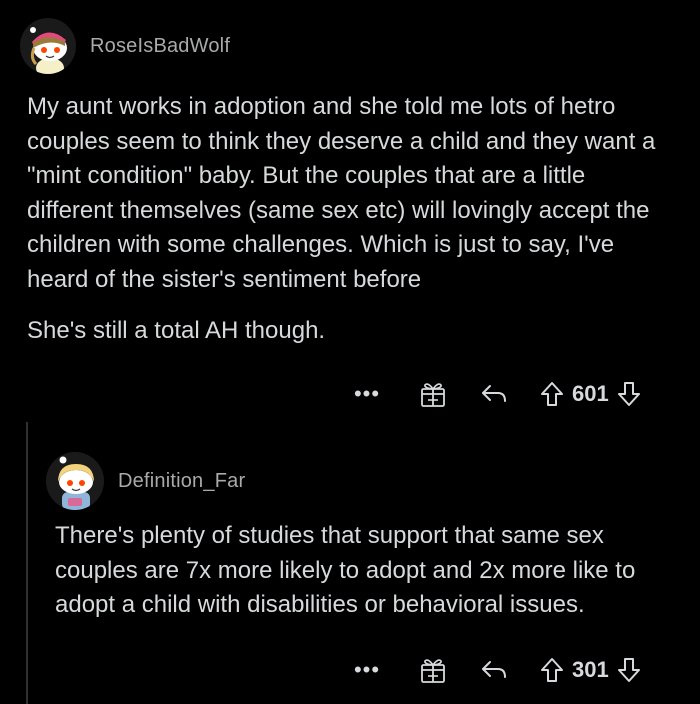  Describe the element at coordinates (160, 46) in the screenshot. I see `username: RoseIsBadWolf` at that location.